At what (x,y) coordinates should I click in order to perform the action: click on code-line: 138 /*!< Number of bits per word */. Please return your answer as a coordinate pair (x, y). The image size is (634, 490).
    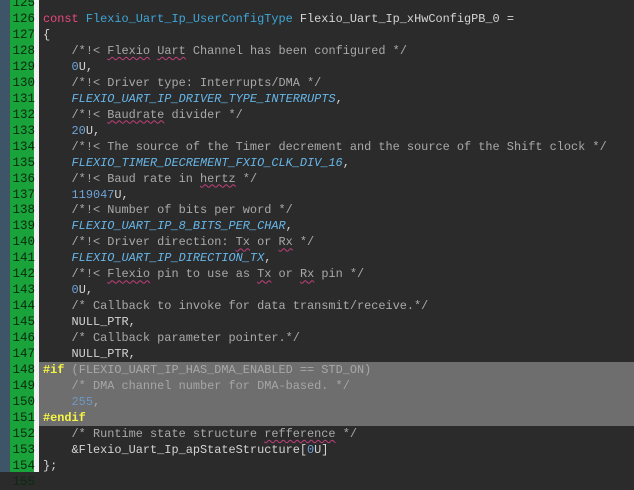
    Looking at the image, I should click on (323, 210).